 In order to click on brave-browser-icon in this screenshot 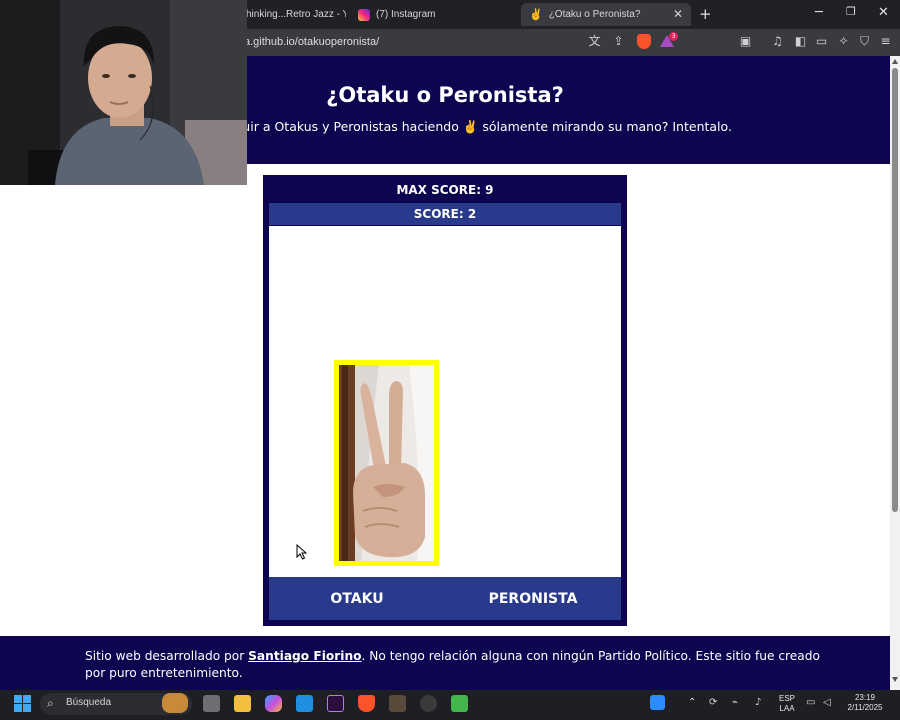, I will do `click(366, 703)`.